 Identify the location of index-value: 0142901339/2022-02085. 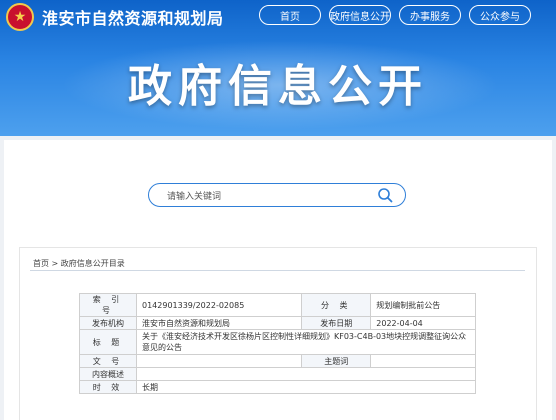
(219, 305).